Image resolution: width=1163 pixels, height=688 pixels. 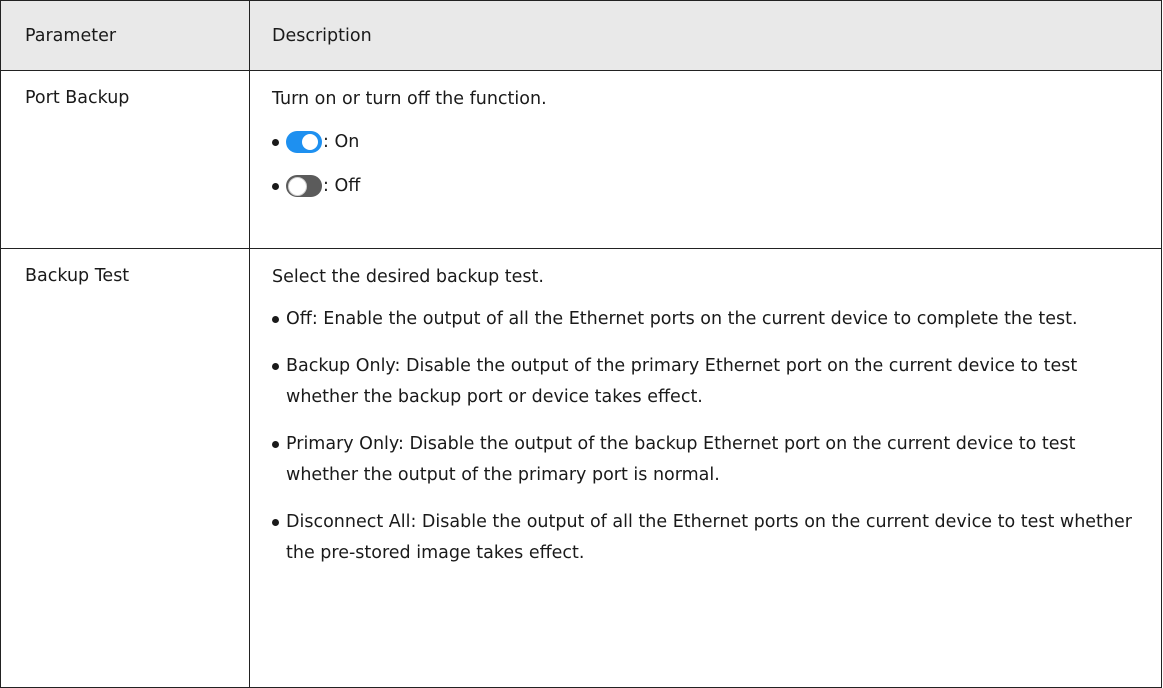 I want to click on toggle-state-list: : On : Off, so click(x=706, y=164).